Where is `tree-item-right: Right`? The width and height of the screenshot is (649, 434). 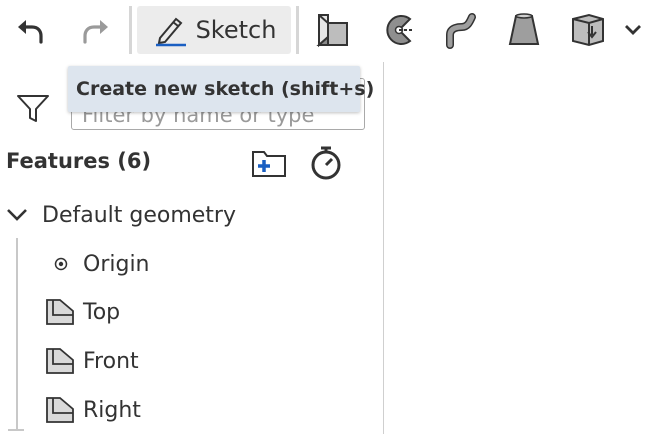 tree-item-right: Right is located at coordinates (93, 410).